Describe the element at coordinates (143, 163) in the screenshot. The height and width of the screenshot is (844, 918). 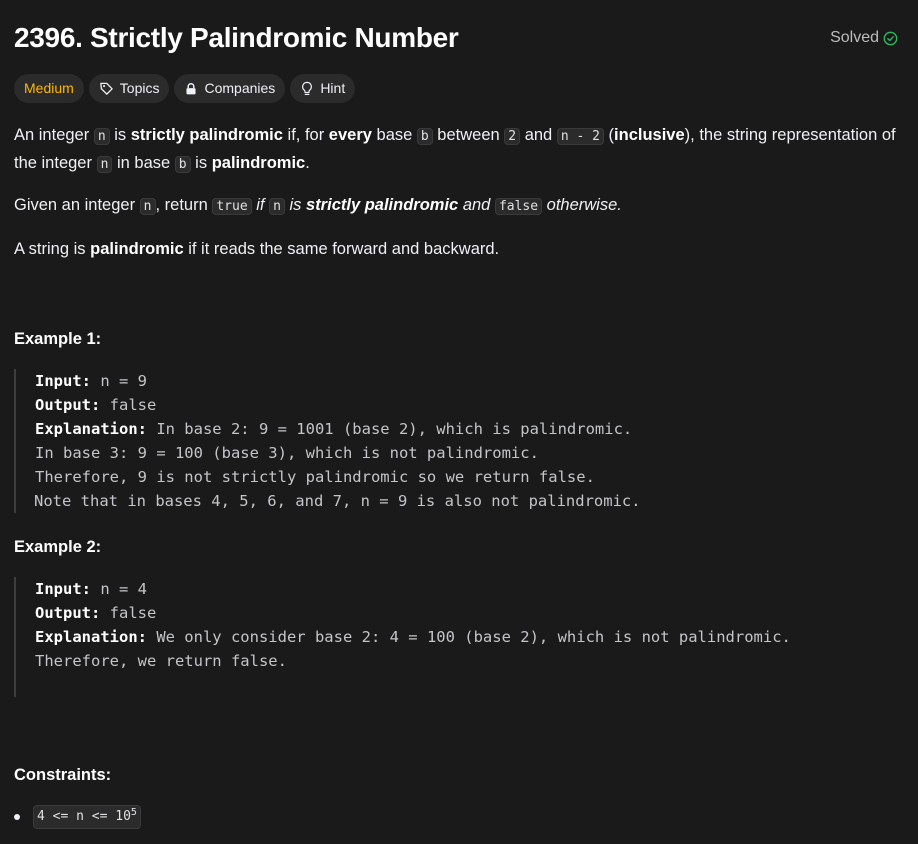
I see `text: in base` at that location.